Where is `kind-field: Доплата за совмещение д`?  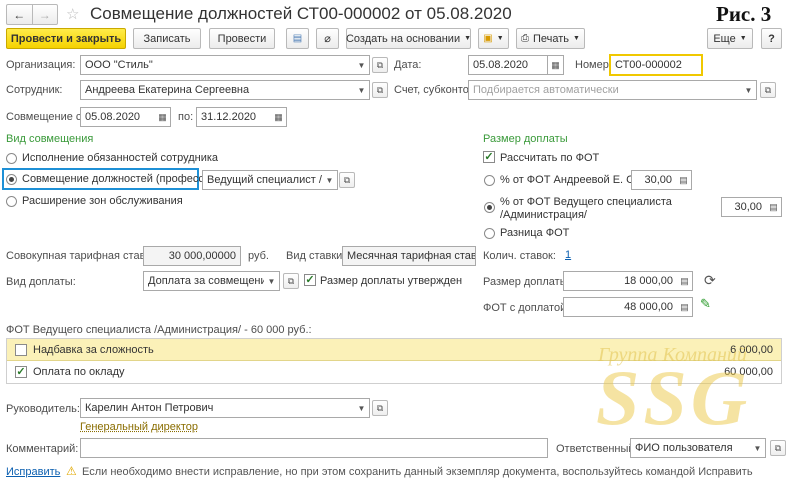
kind-field: Доплата за совмещение д is located at coordinates (204, 281).